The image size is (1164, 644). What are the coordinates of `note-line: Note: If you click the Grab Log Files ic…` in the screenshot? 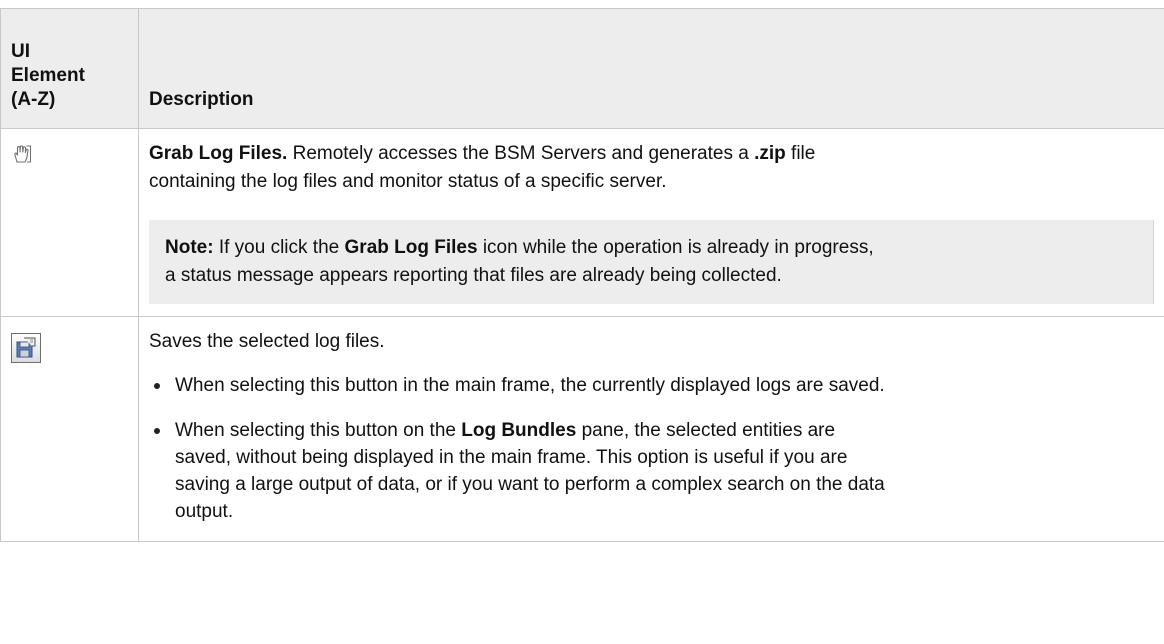 It's located at (650, 248).